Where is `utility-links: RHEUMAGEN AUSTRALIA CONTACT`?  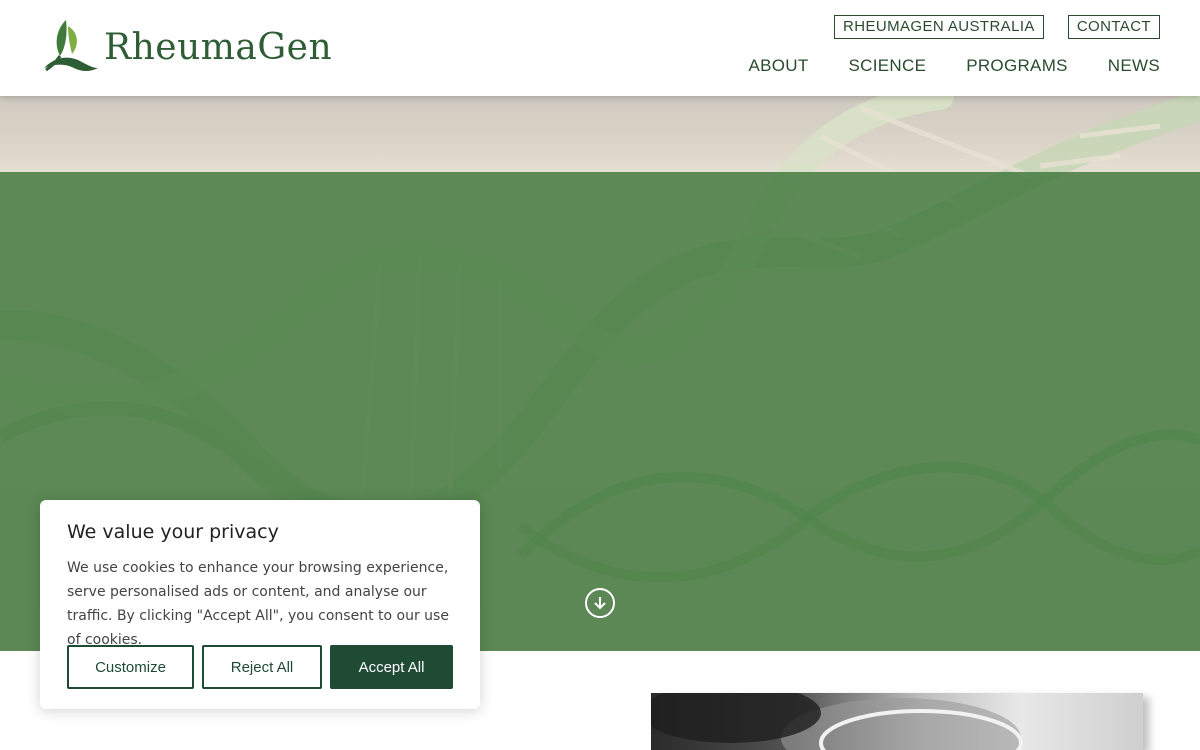
utility-links: RHEUMAGEN AUSTRALIA CONTACT is located at coordinates (997, 27).